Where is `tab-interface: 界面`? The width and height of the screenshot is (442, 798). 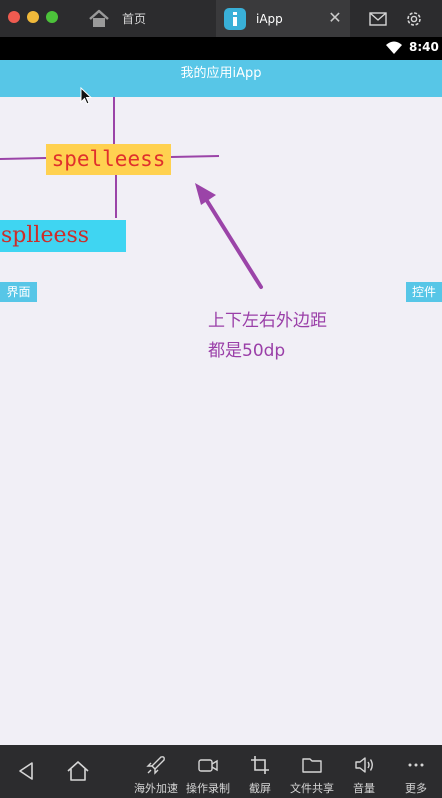
tab-interface: 界面 is located at coordinates (18, 292).